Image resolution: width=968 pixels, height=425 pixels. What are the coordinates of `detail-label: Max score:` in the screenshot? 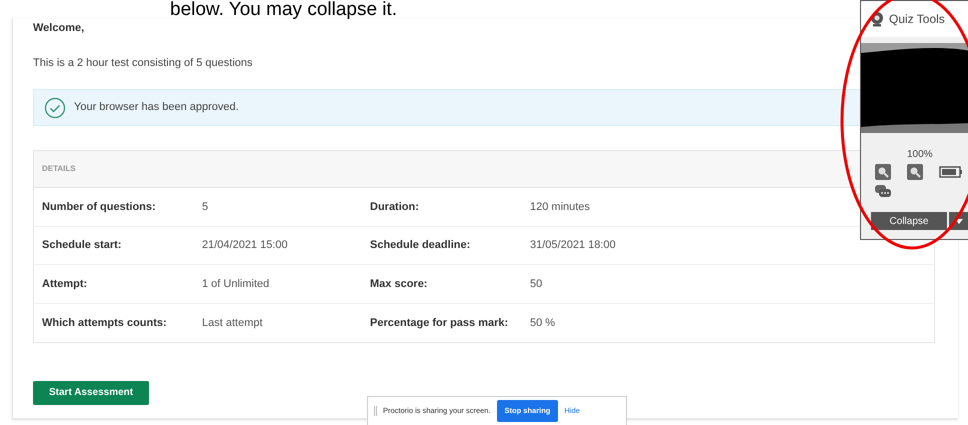 It's located at (399, 284).